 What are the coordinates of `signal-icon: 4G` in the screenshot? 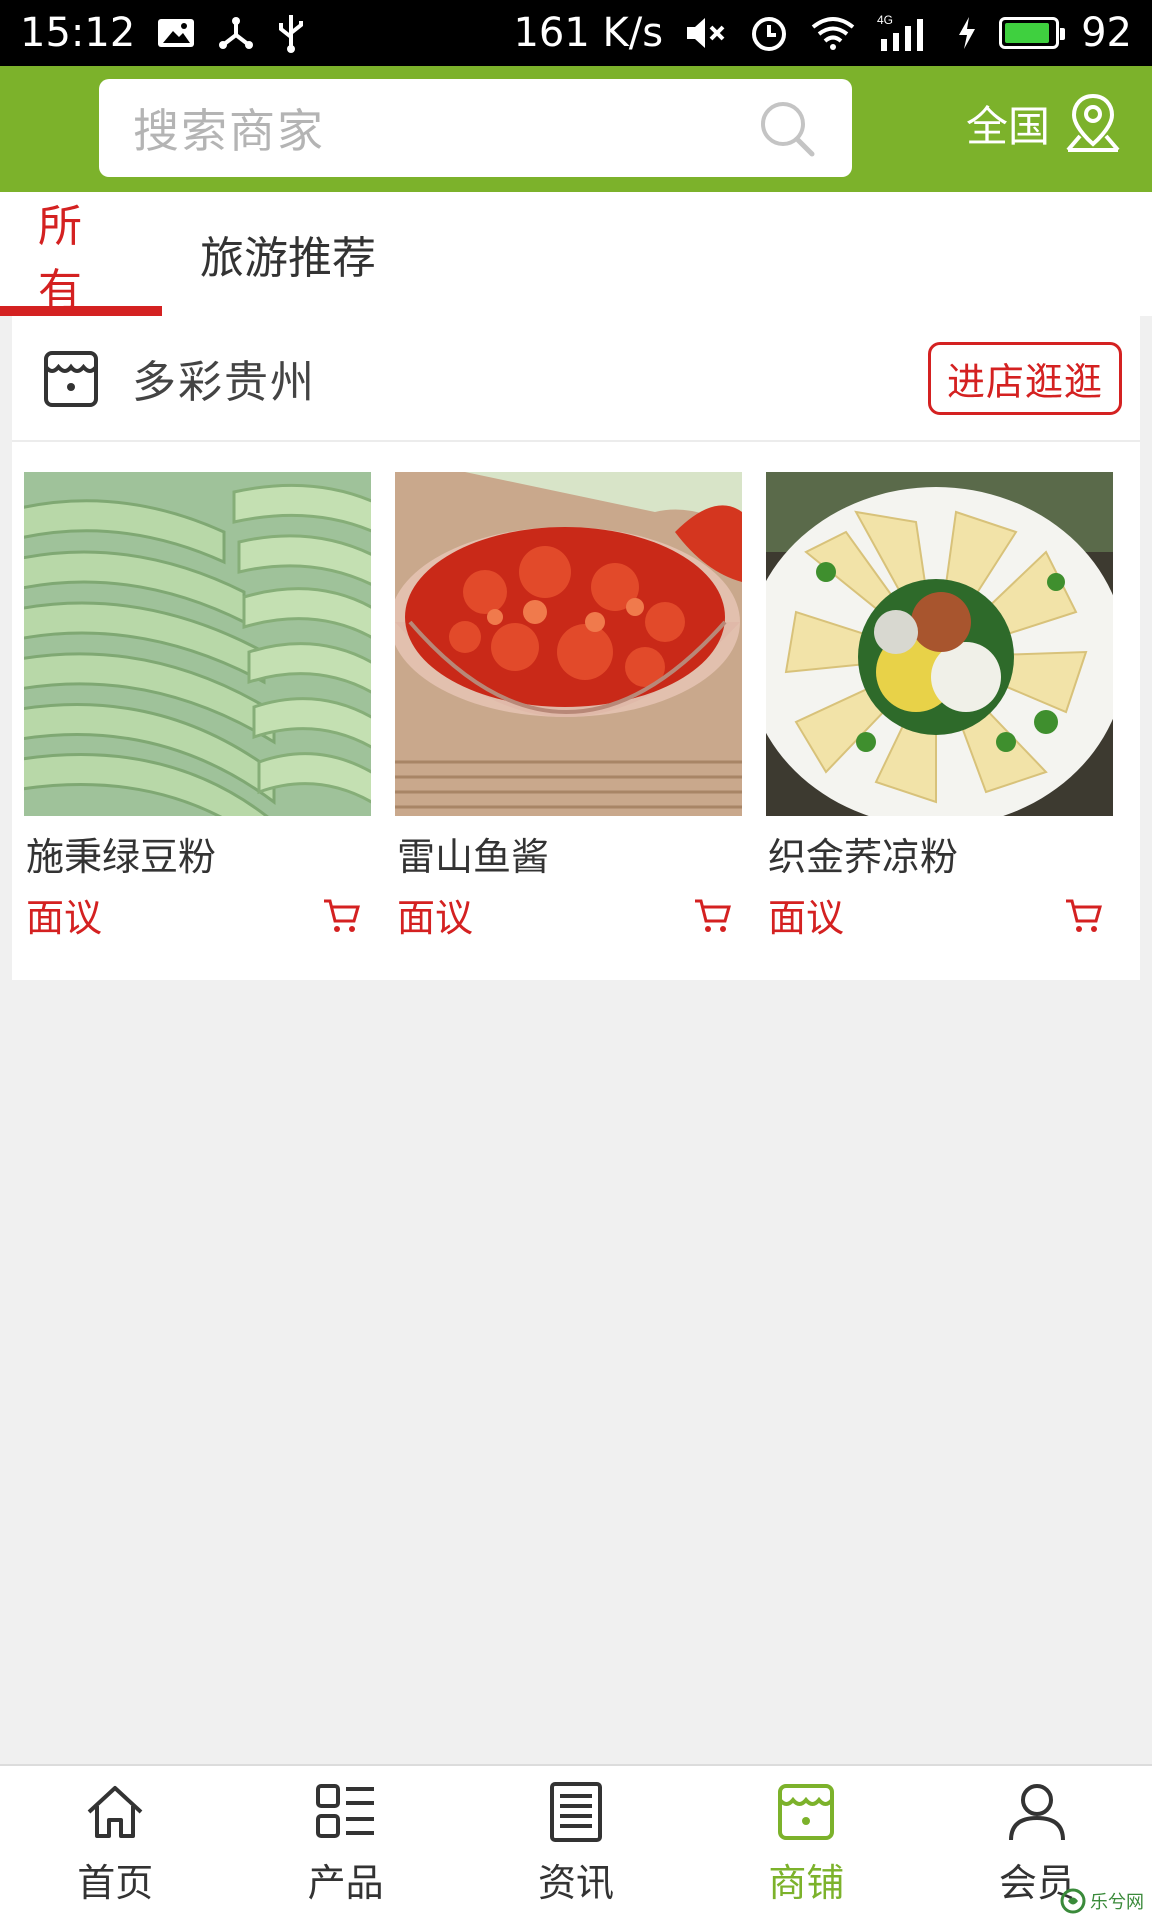 It's located at (906, 33).